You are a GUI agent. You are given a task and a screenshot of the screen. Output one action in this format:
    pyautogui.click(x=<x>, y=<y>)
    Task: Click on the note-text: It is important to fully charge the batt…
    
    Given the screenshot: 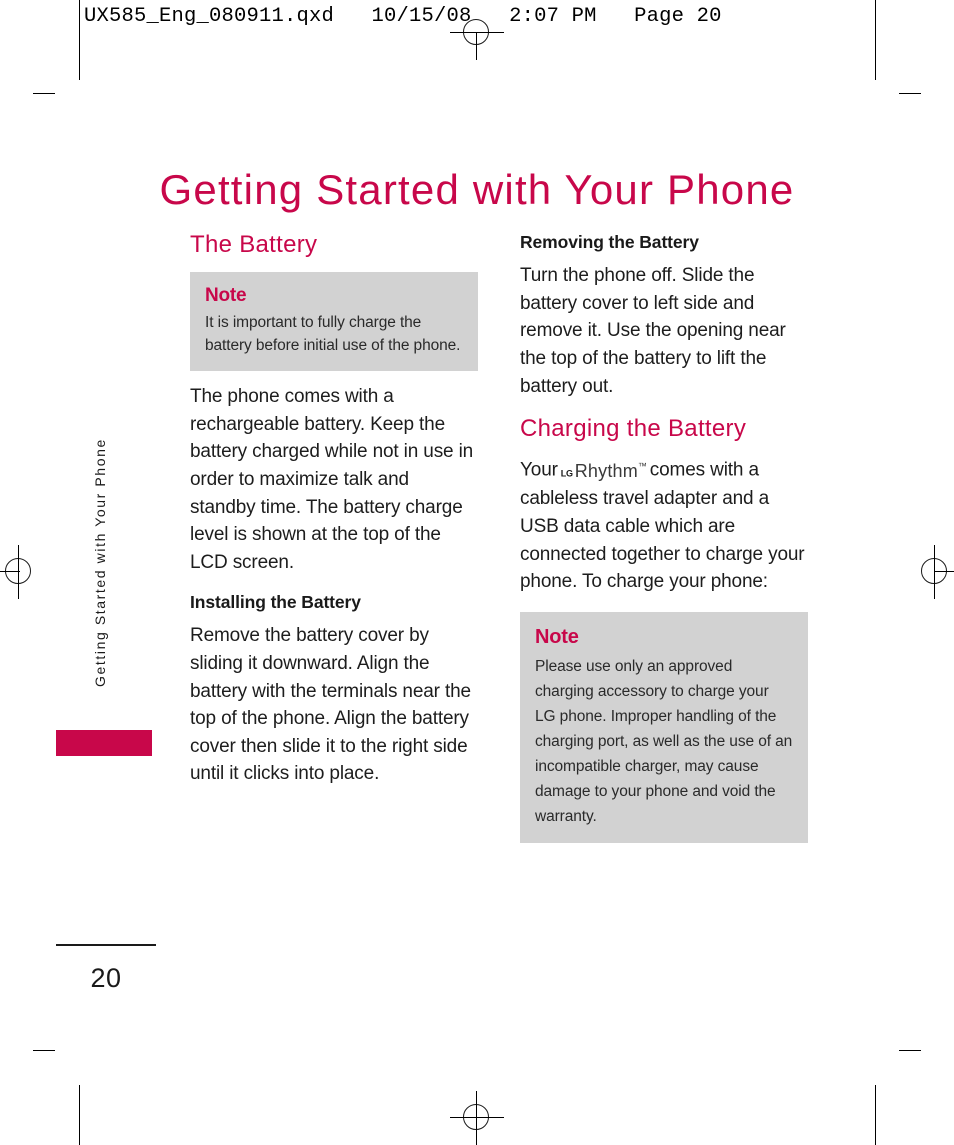 What is the action you would take?
    pyautogui.click(x=333, y=334)
    